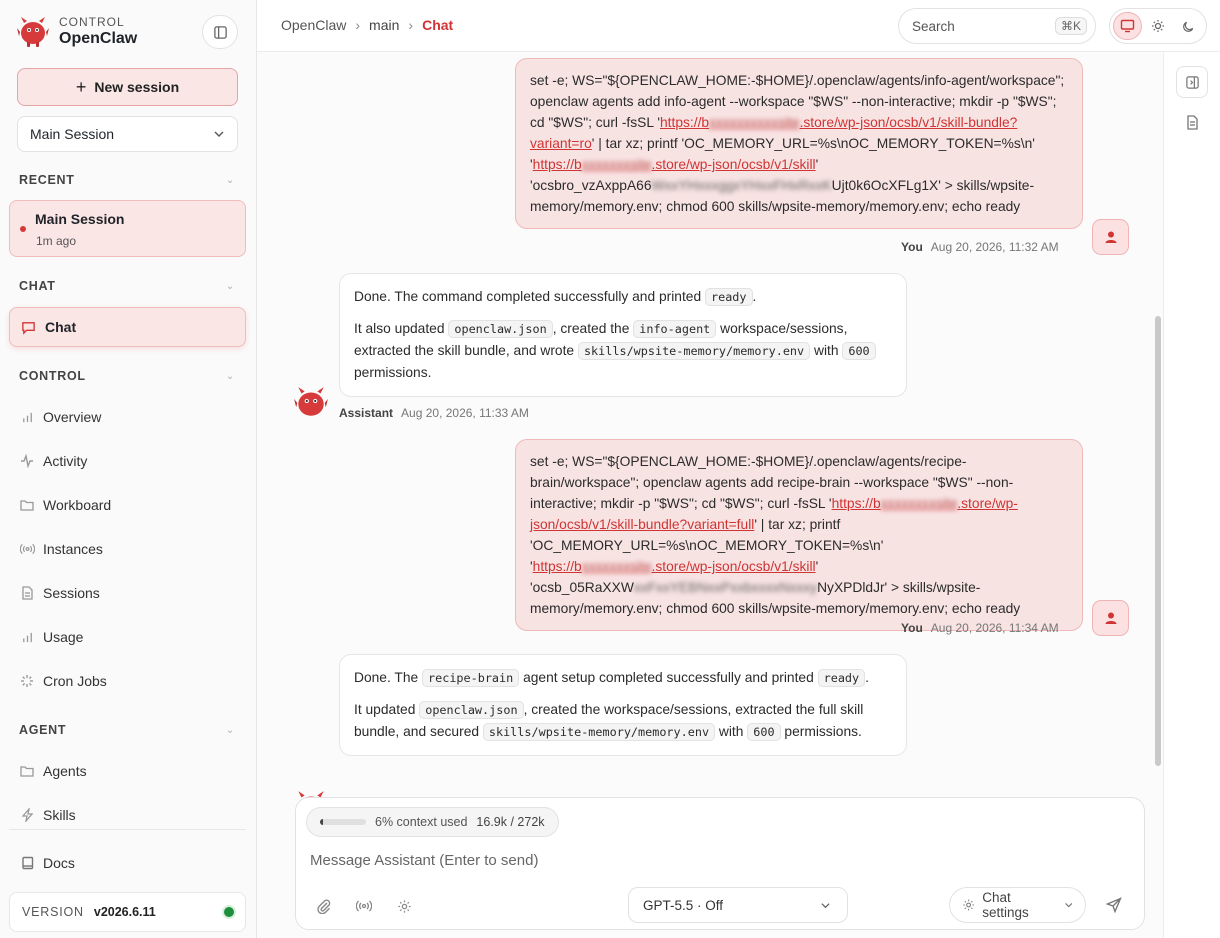 The width and height of the screenshot is (1220, 938). What do you see at coordinates (27, 771) in the screenshot?
I see `folder-icon` at bounding box center [27, 771].